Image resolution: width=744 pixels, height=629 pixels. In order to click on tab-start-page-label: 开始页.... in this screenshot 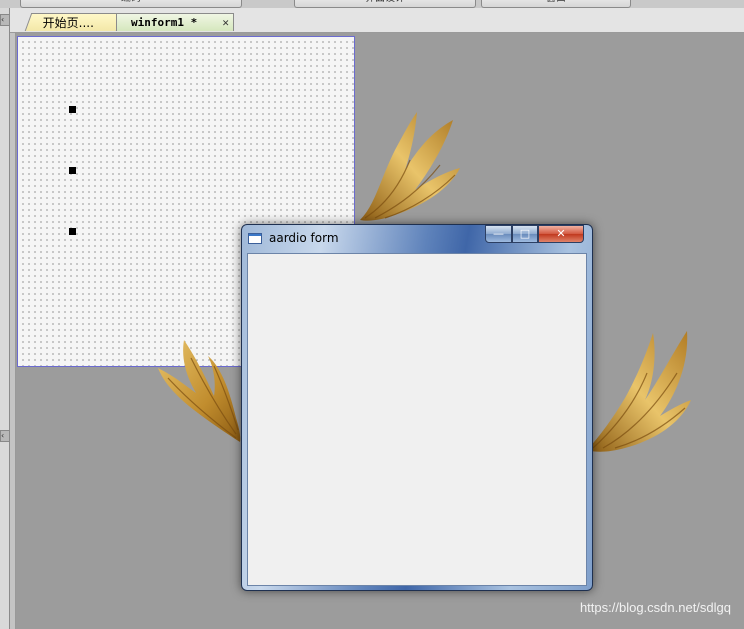, I will do `click(68, 23)`.